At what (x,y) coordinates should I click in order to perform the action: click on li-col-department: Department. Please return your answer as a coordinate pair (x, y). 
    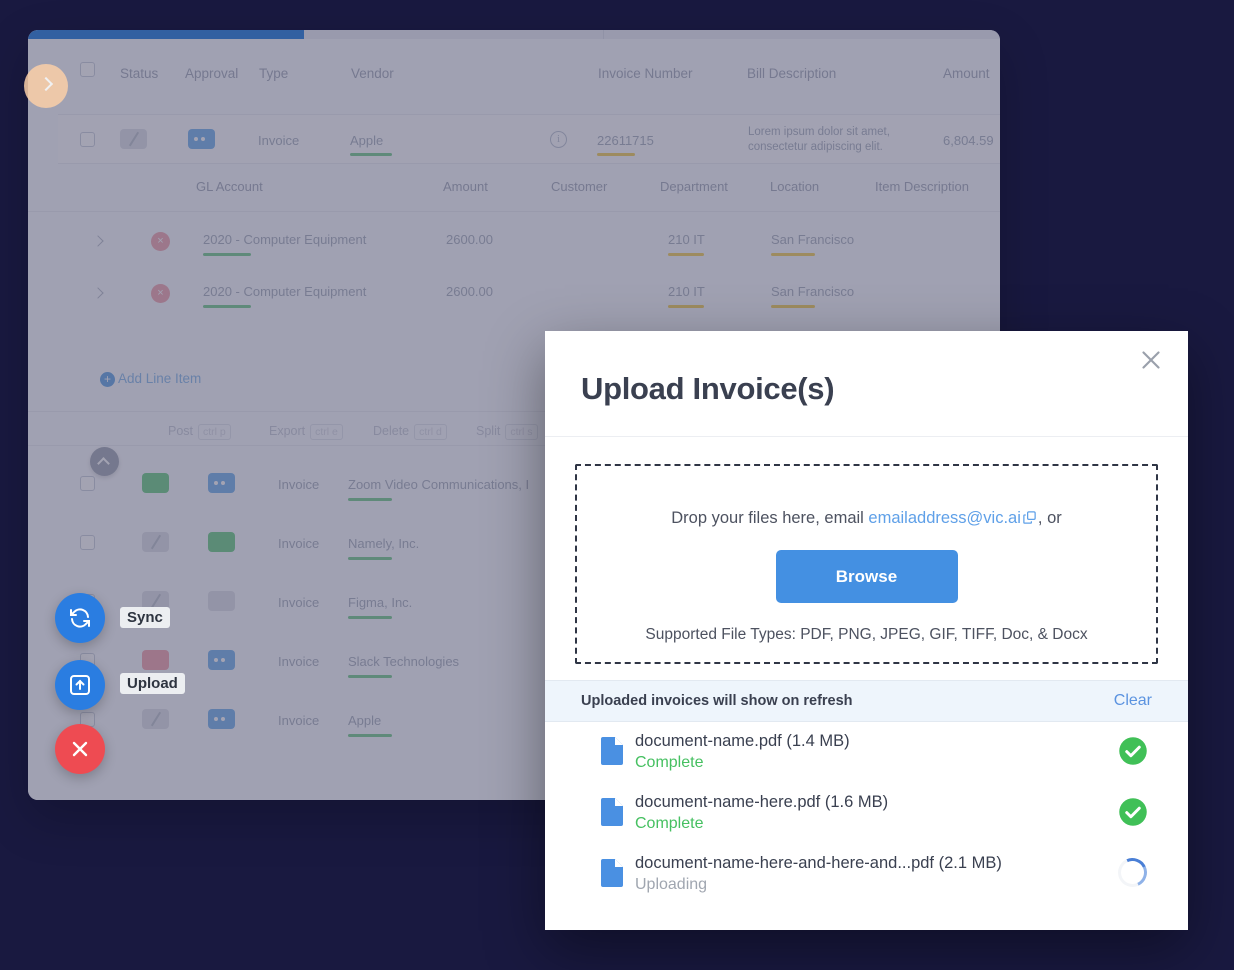
    Looking at the image, I should click on (694, 186).